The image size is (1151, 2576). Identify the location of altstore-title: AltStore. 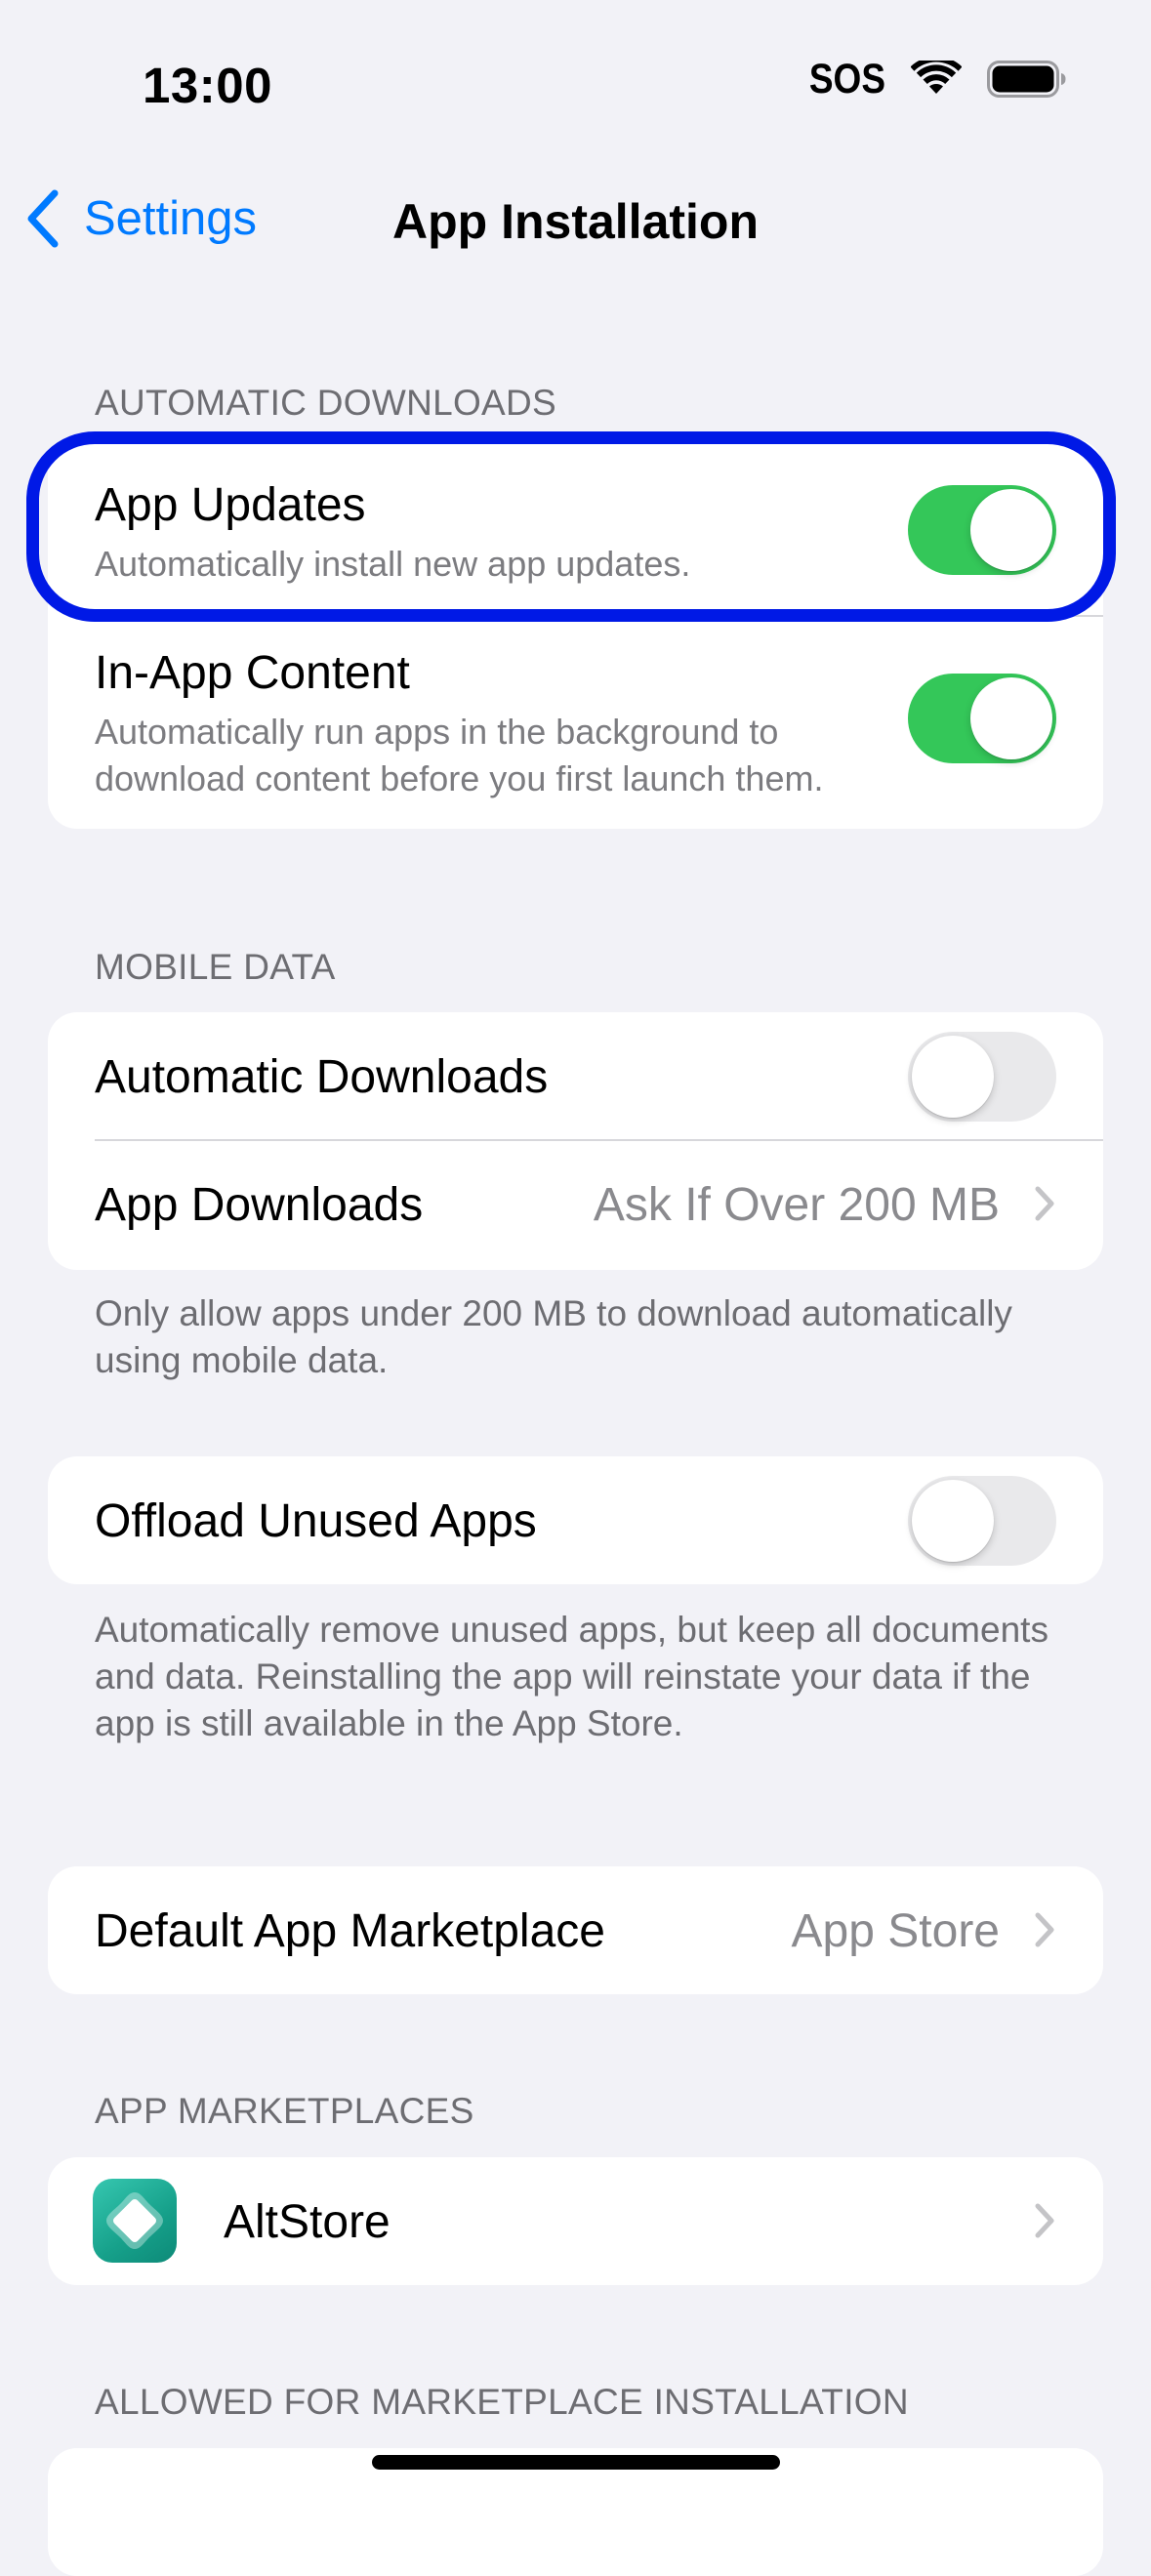
(307, 2222).